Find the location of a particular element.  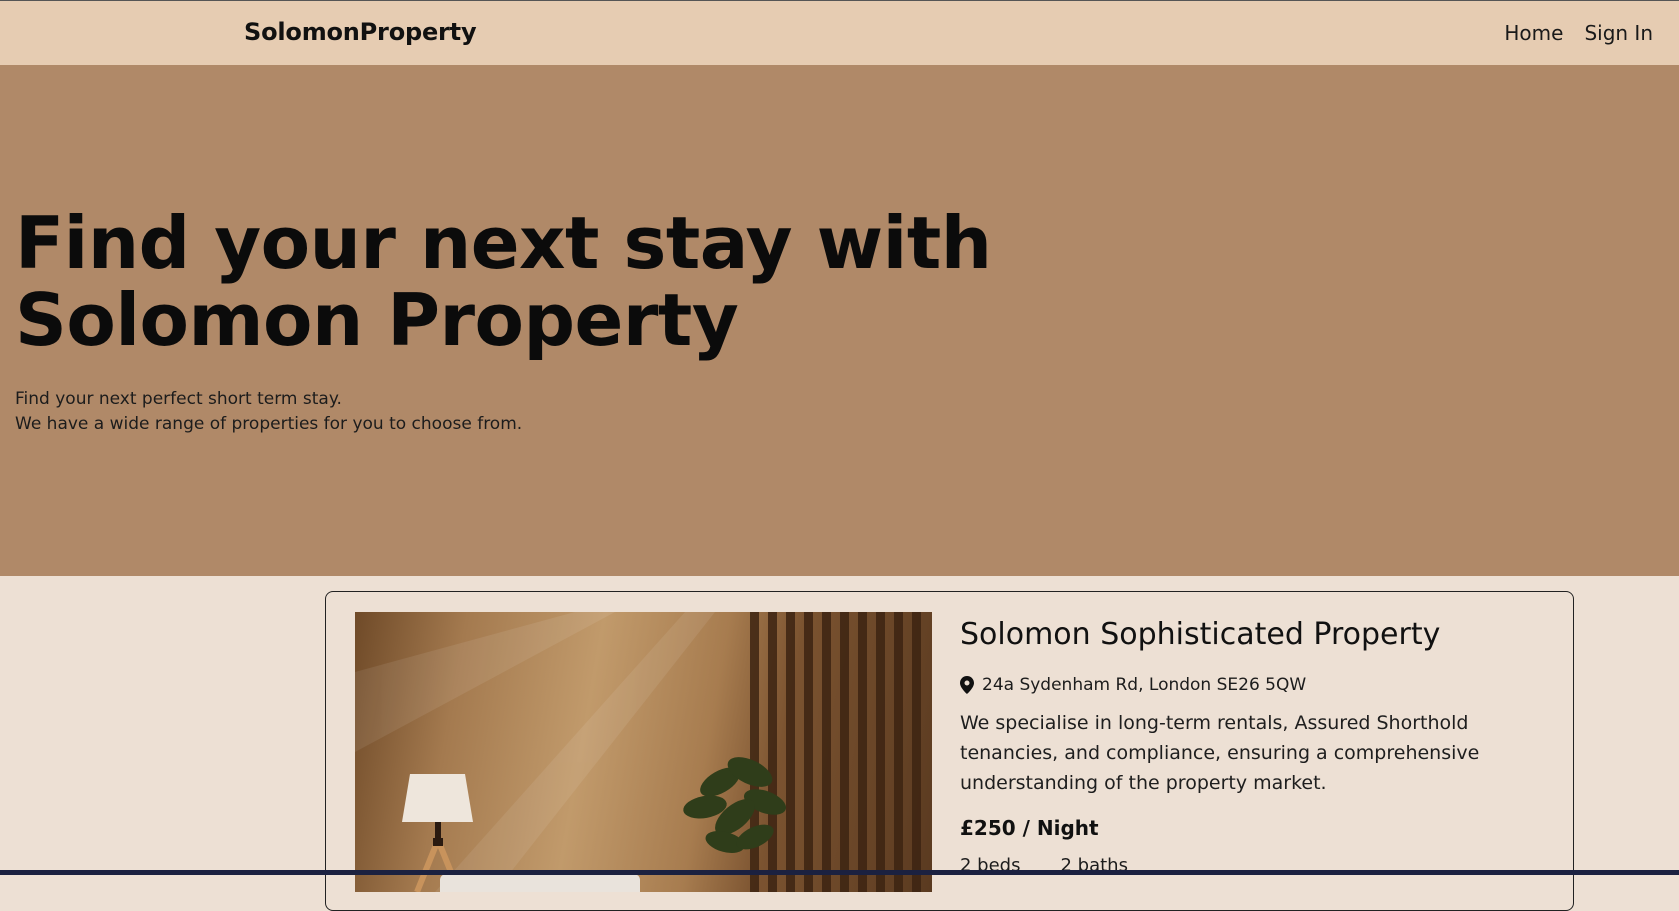

hero-subtitle-line: Find your next perfect short term stay. is located at coordinates (178, 399).